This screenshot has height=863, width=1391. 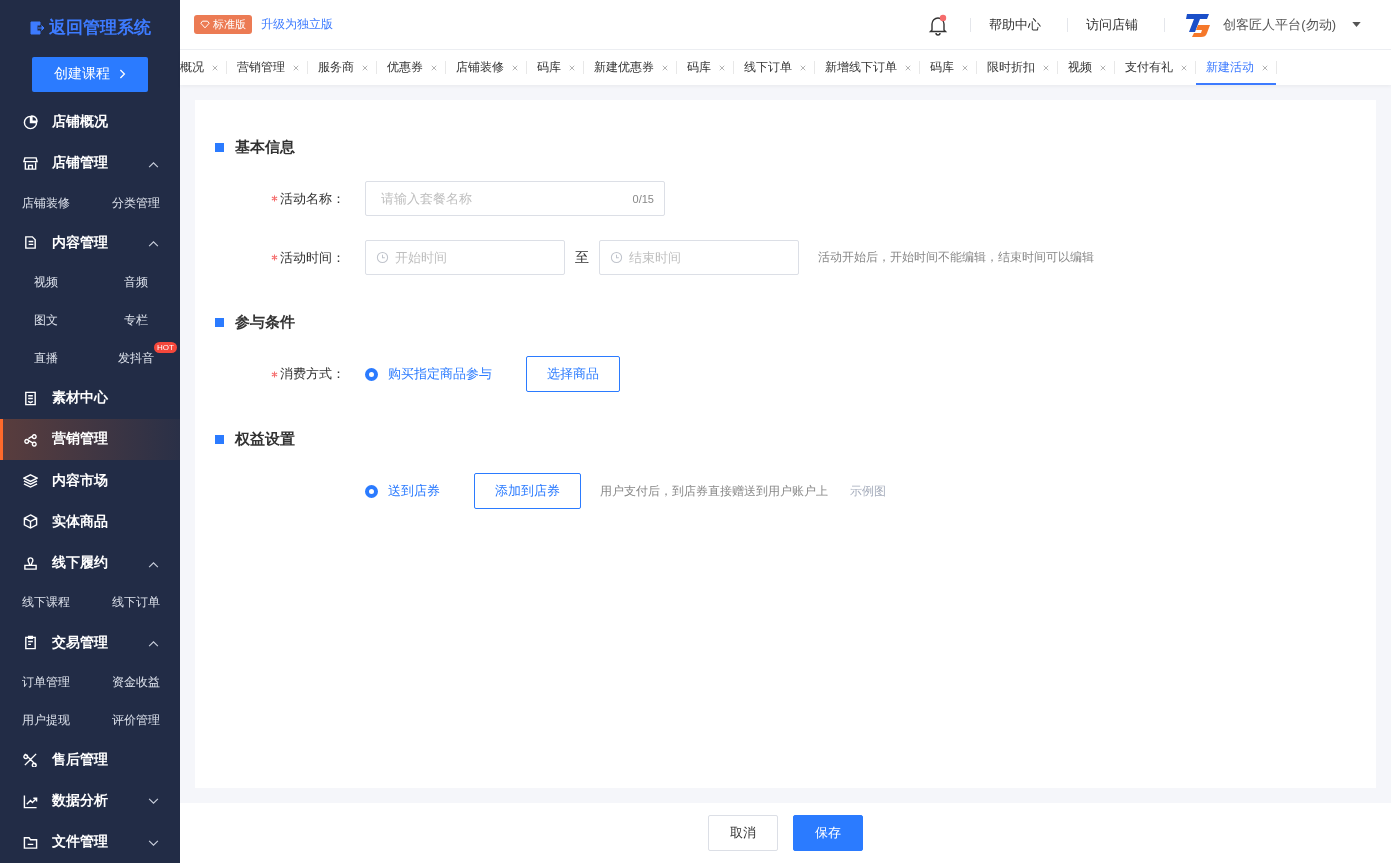 I want to click on sidebar-item: 交易管理, so click(x=90, y=642).